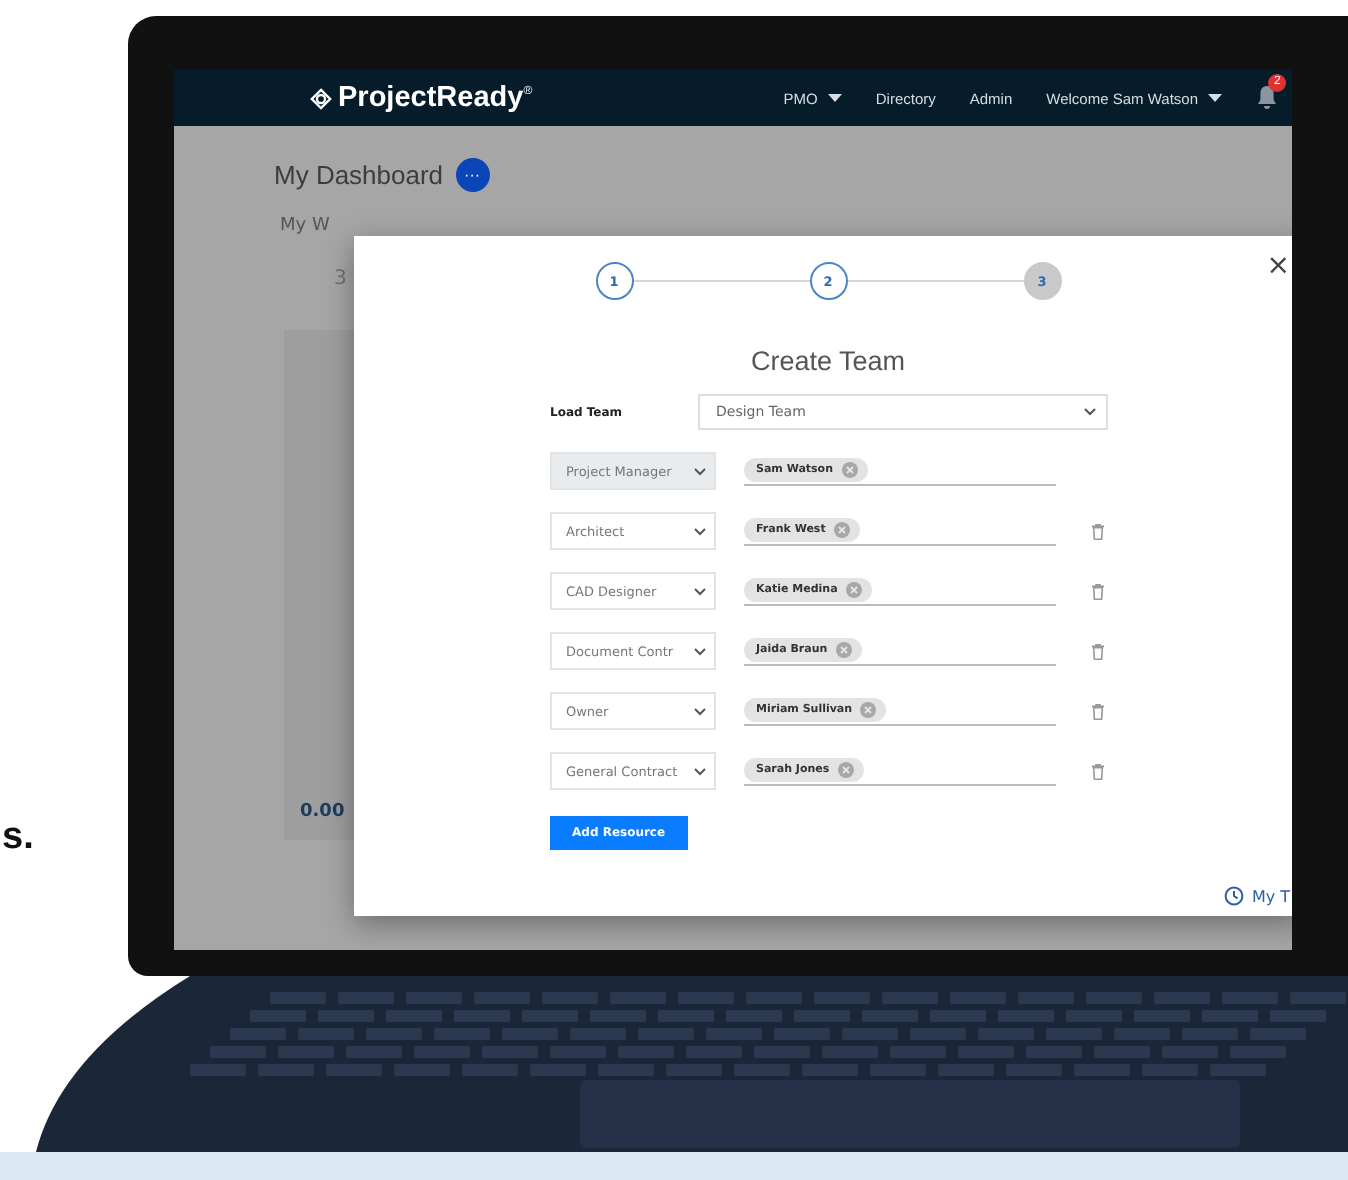  What do you see at coordinates (1257, 896) in the screenshot?
I see `timesheet-link: My T` at bounding box center [1257, 896].